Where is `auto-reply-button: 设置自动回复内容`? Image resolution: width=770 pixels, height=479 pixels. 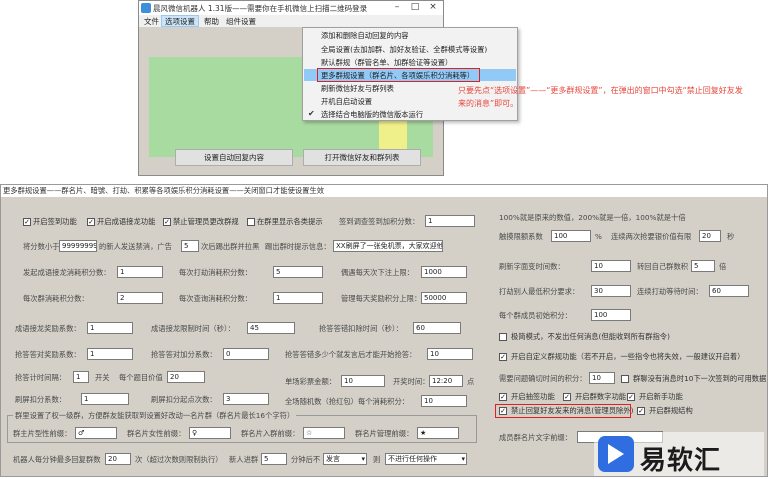
auto-reply-button: 设置自动回复内容 is located at coordinates (234, 157).